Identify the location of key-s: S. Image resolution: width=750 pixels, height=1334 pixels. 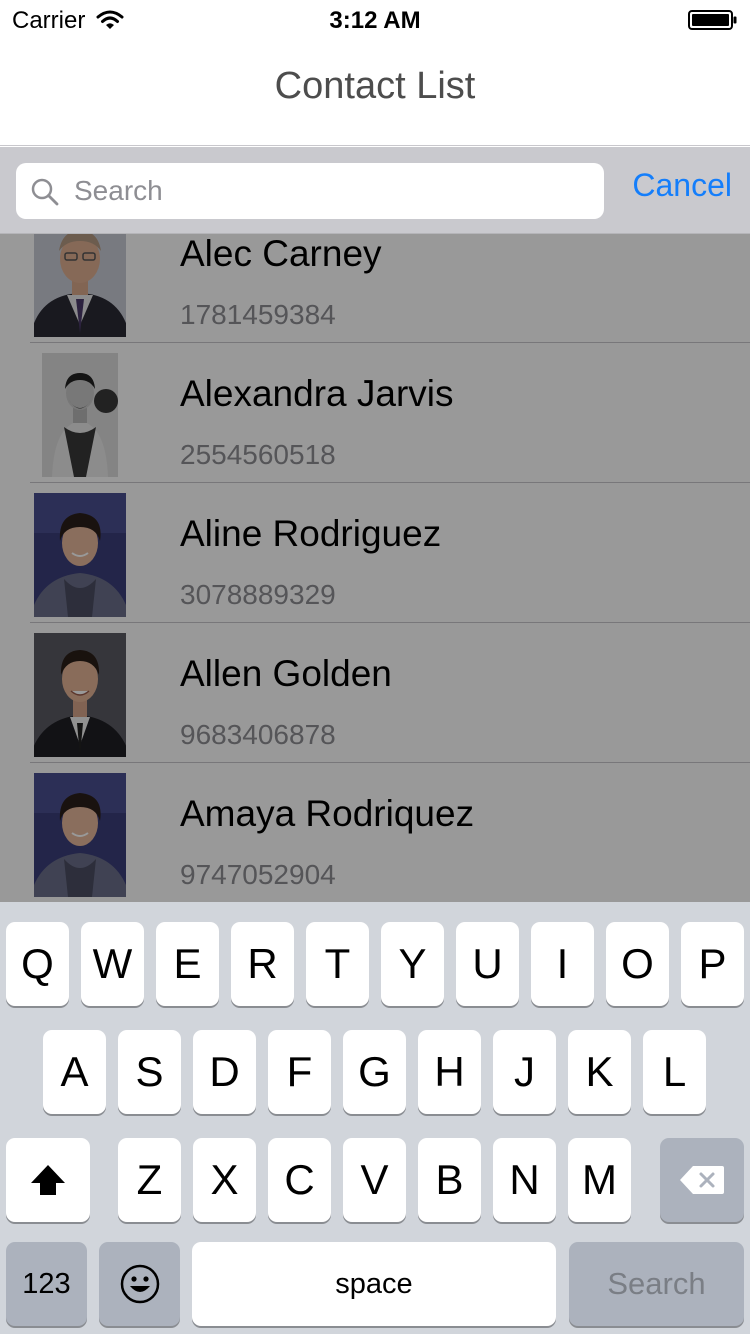
(149, 1072).